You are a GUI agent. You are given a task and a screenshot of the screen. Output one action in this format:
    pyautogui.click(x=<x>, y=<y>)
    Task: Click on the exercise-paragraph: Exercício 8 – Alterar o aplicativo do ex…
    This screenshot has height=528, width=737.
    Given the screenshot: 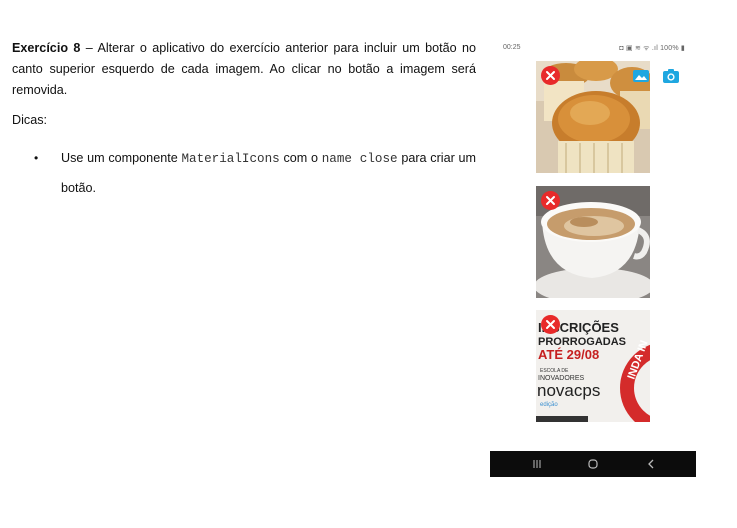 What is the action you would take?
    pyautogui.click(x=244, y=69)
    